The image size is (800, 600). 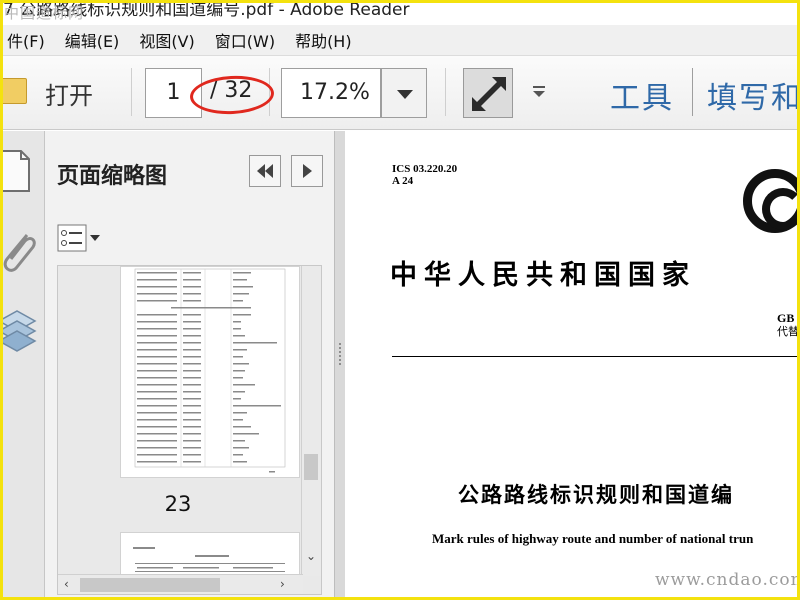 I want to click on expand-arrows-icon, so click(x=489, y=94).